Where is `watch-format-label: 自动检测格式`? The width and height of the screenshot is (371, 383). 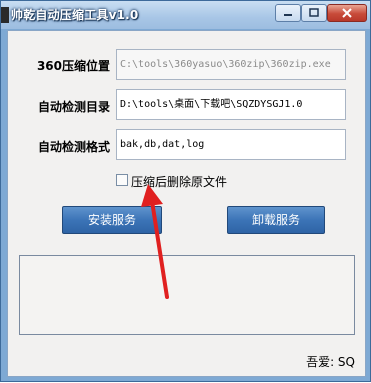 watch-format-label: 自动检测格式 is located at coordinates (73, 147).